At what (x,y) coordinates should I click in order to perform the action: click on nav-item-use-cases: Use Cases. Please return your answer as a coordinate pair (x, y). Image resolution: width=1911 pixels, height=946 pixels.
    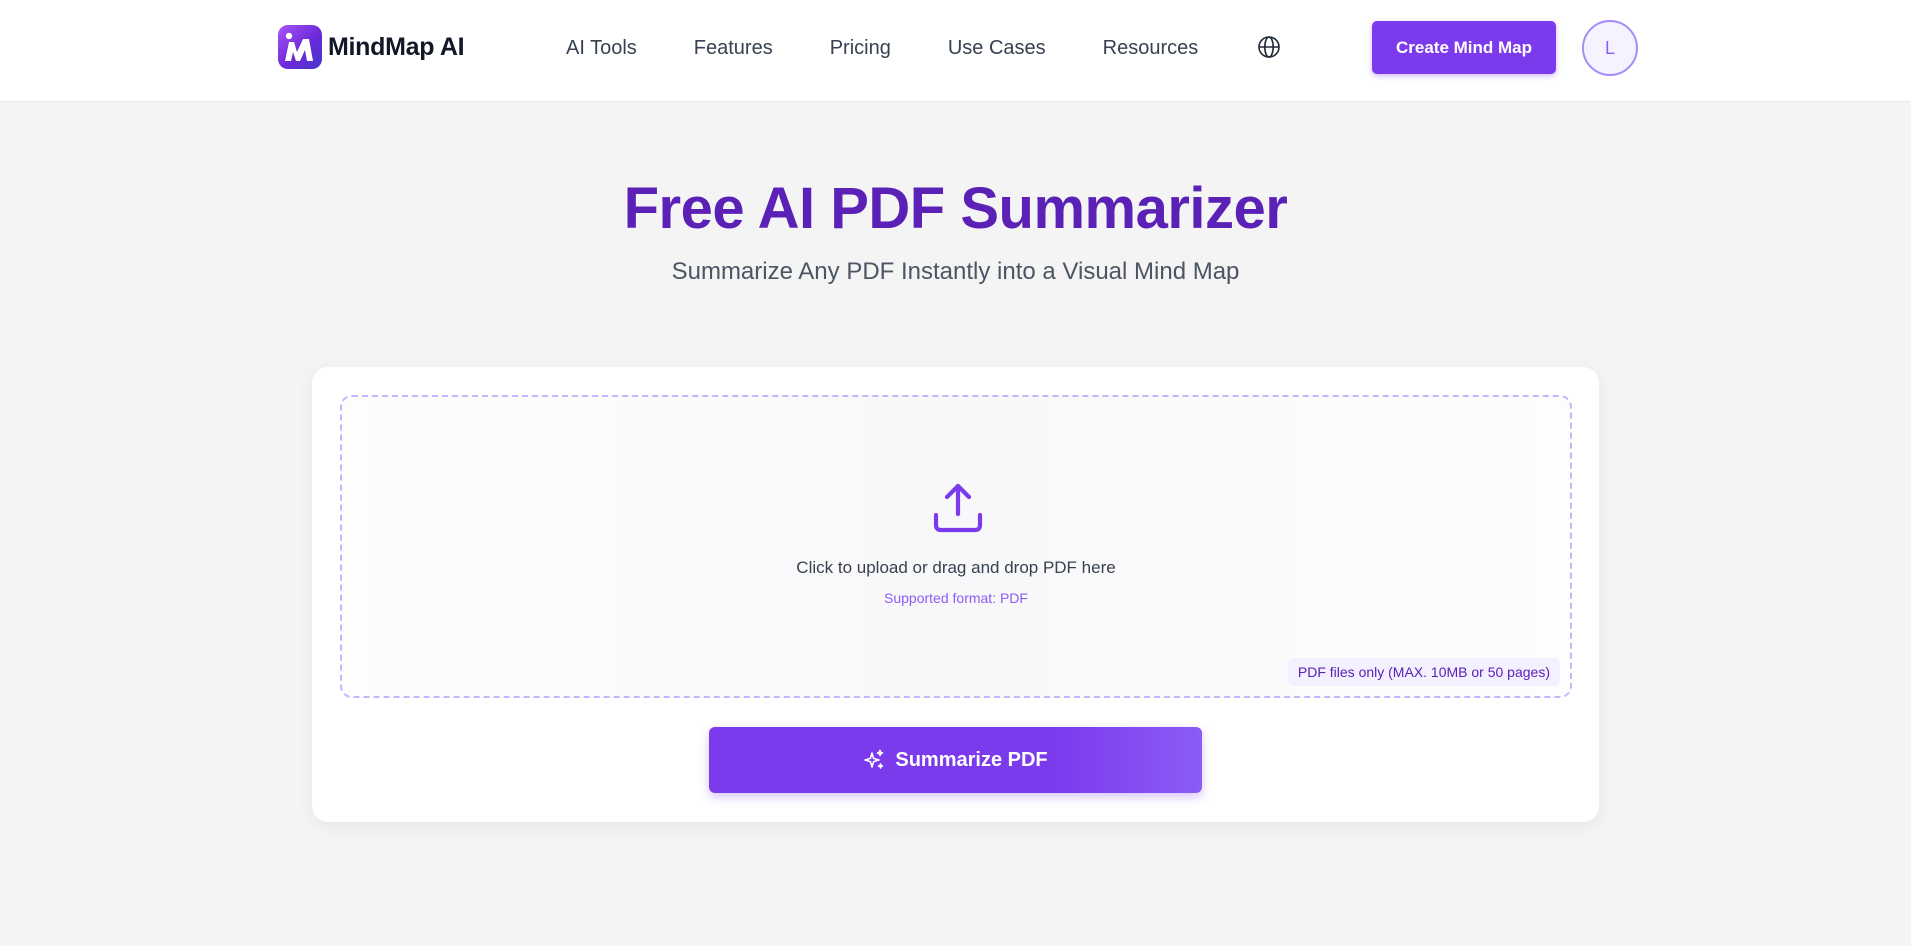
    Looking at the image, I should click on (997, 48).